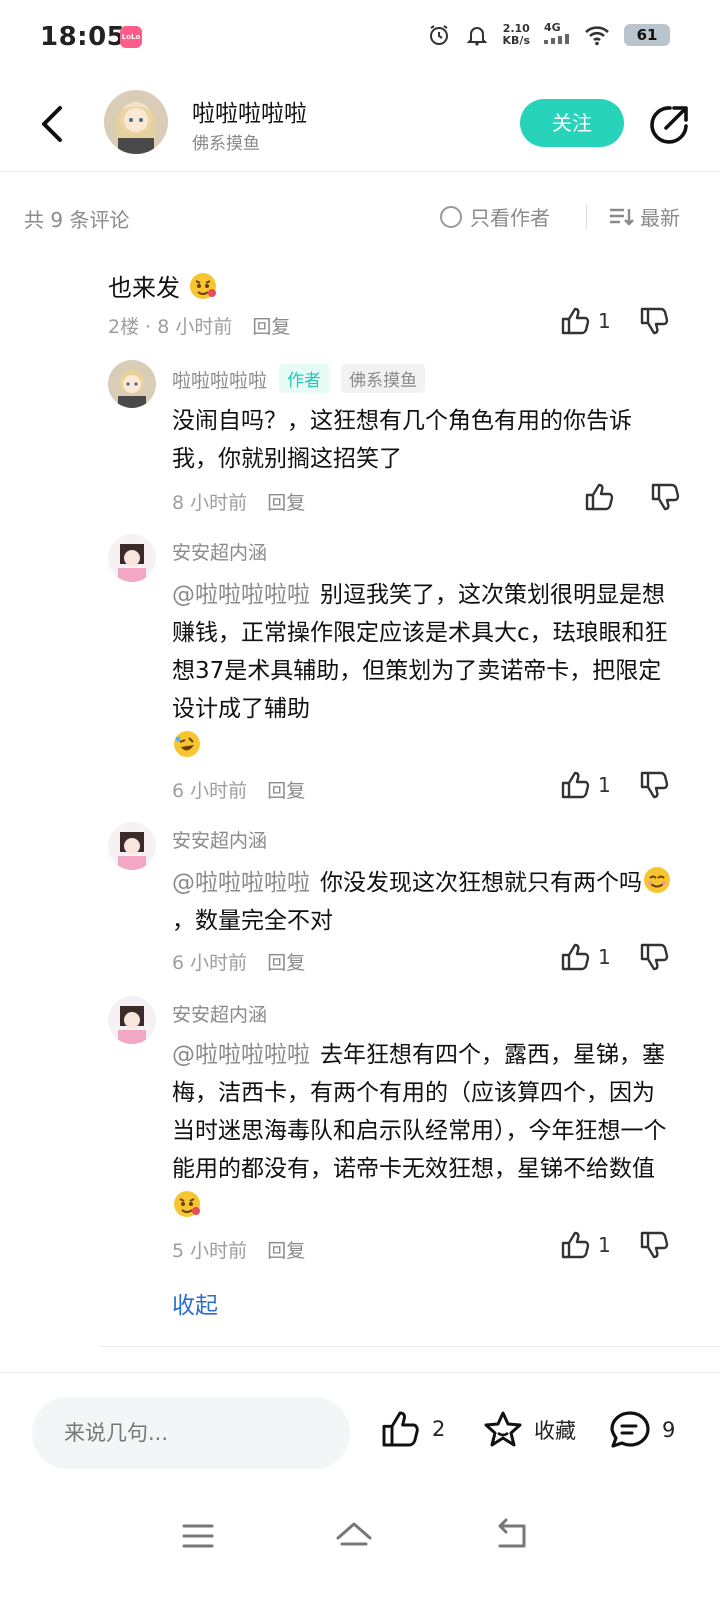 Image resolution: width=720 pixels, height=1600 pixels. Describe the element at coordinates (512, 1536) in the screenshot. I see `back-icon` at that location.